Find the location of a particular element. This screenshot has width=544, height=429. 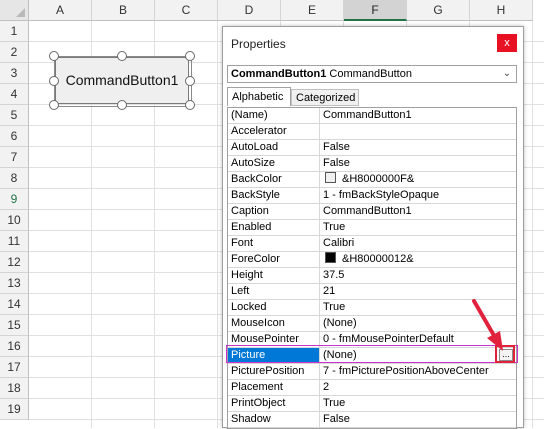

property-row: BackColor &H8000000F& is located at coordinates (372, 180).